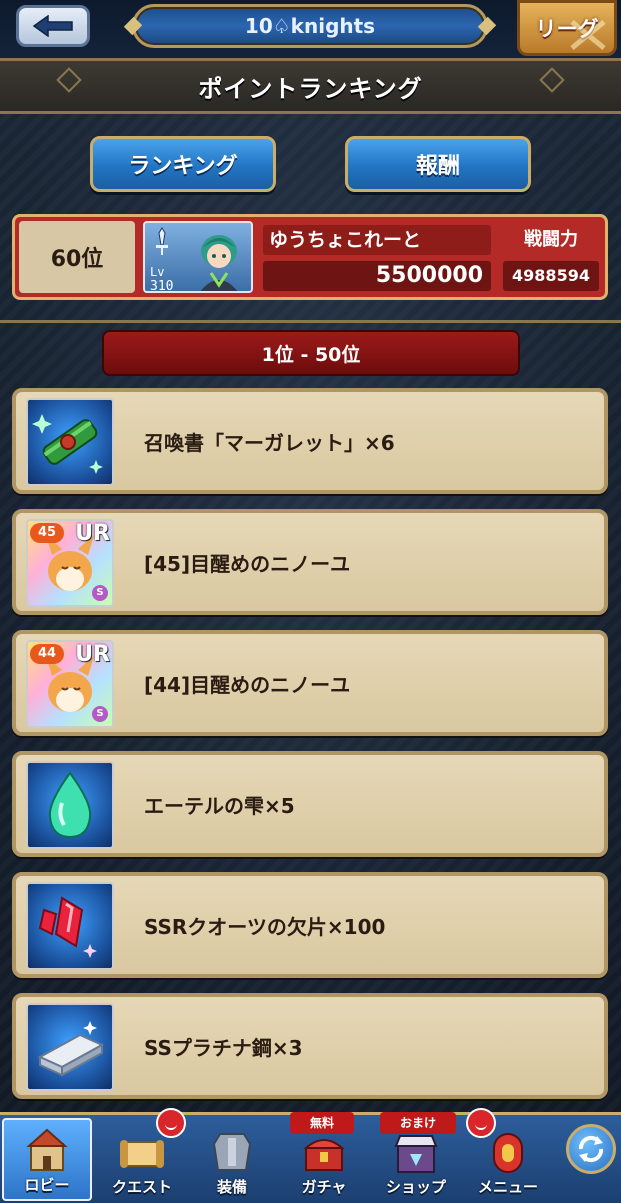 This screenshot has width=621, height=1203. I want to click on back-button, so click(53, 26).